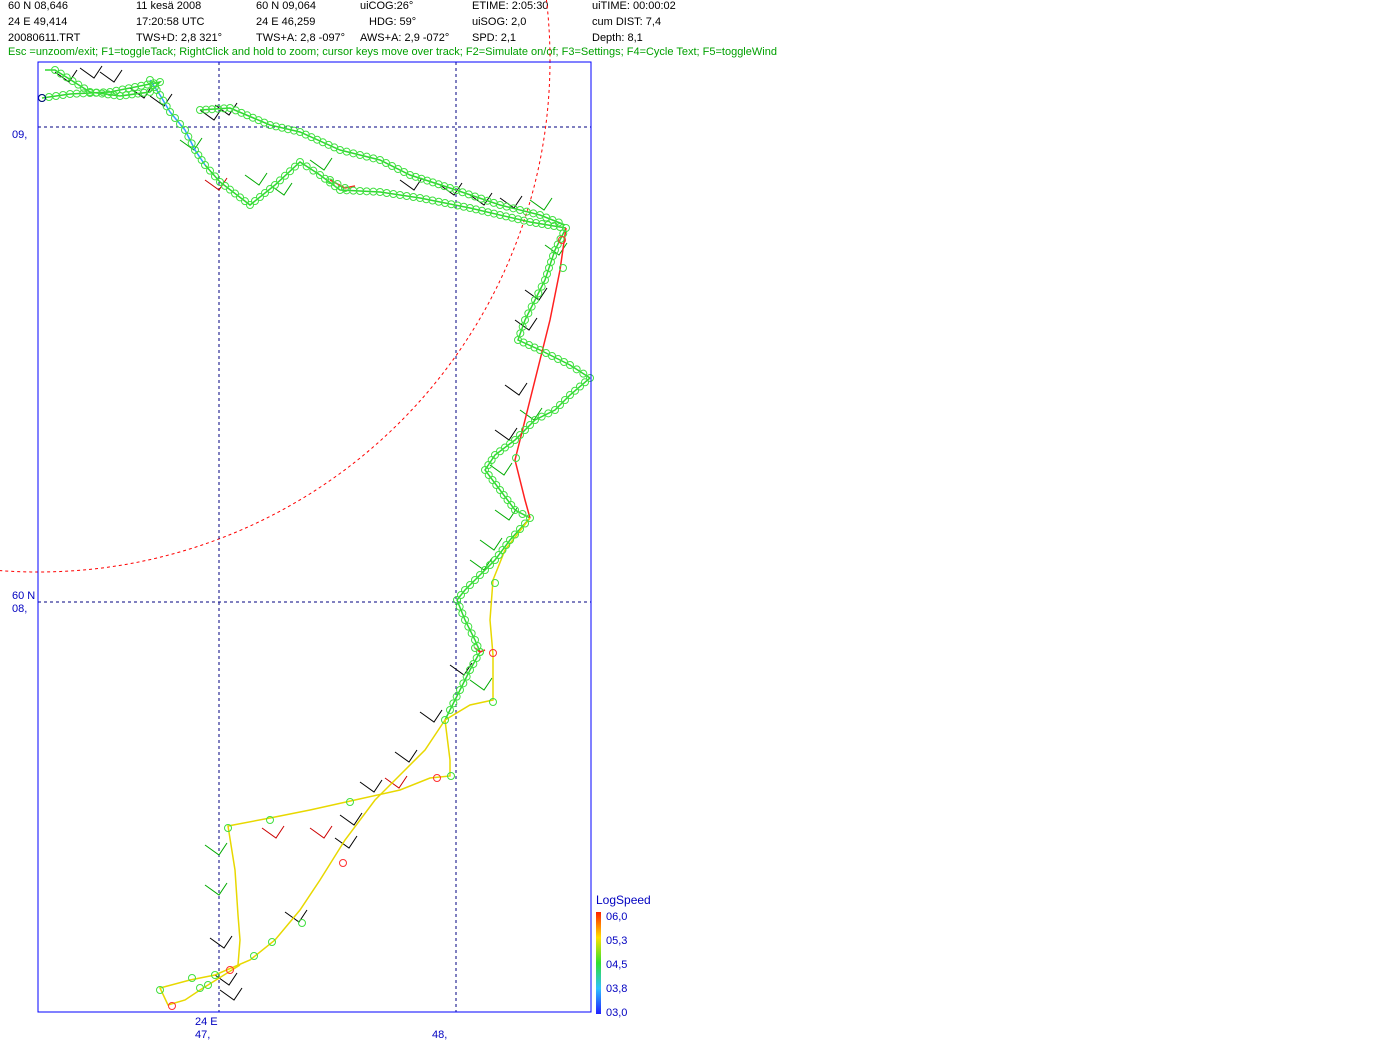 Image resolution: width=1400 pixels, height=1050 pixels. Describe the element at coordinates (617, 941) in the screenshot. I see `legend-level: 05,3` at that location.